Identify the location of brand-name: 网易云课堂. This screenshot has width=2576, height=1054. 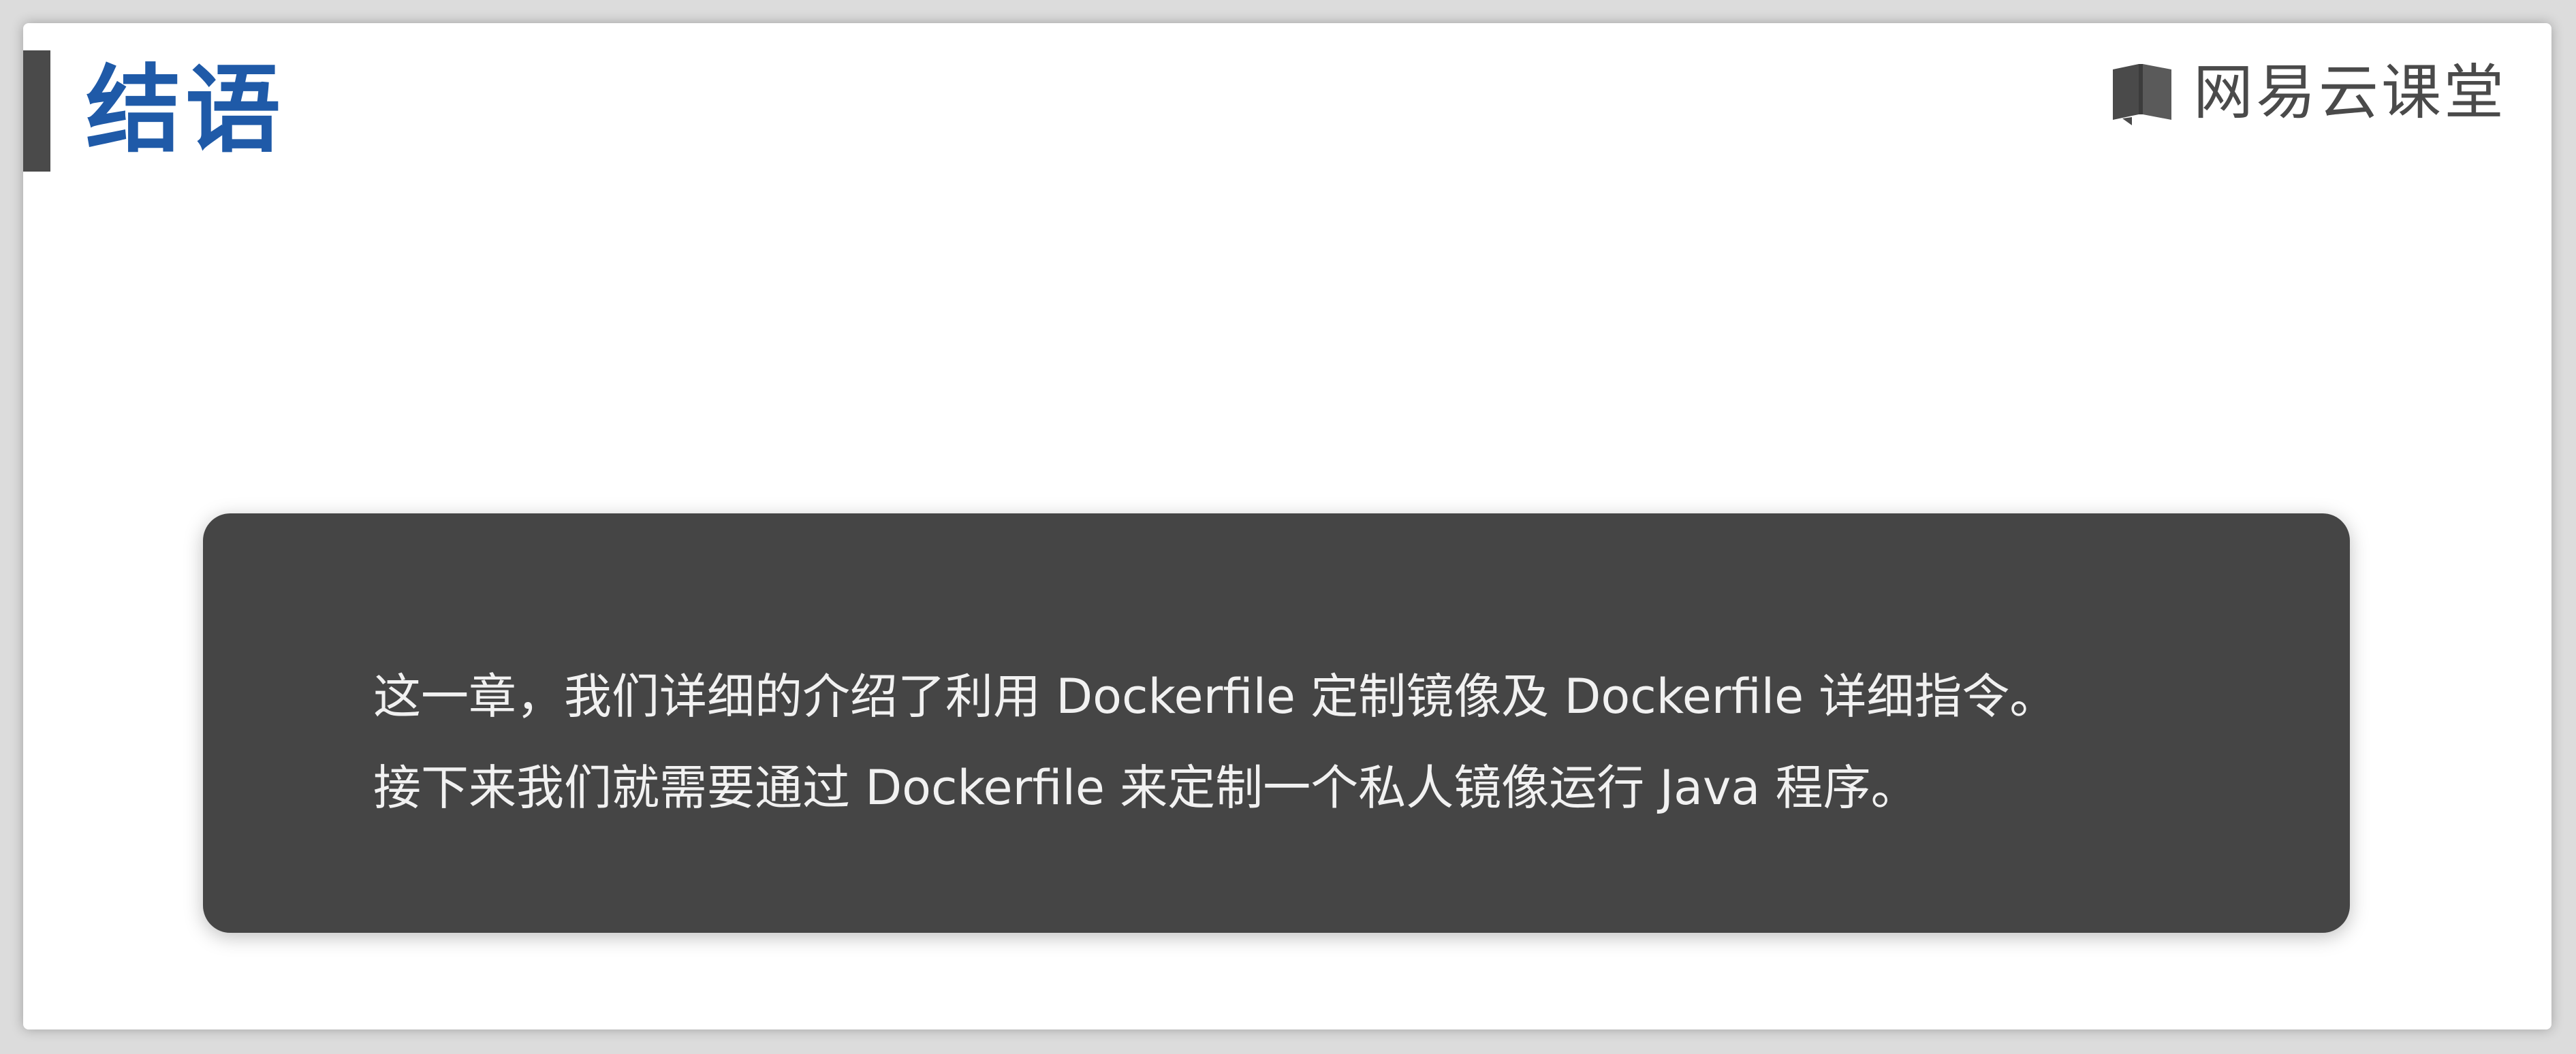
(2350, 92).